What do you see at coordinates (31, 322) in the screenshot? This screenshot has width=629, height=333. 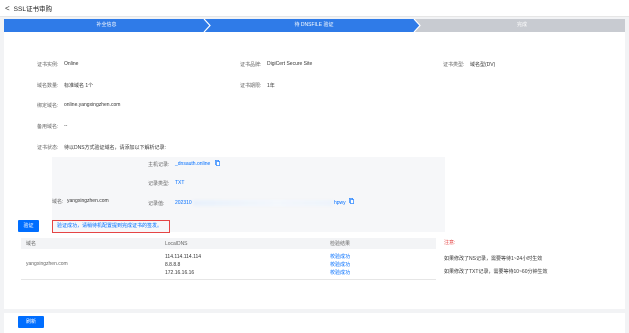 I see `refresh-button: 刷新` at bounding box center [31, 322].